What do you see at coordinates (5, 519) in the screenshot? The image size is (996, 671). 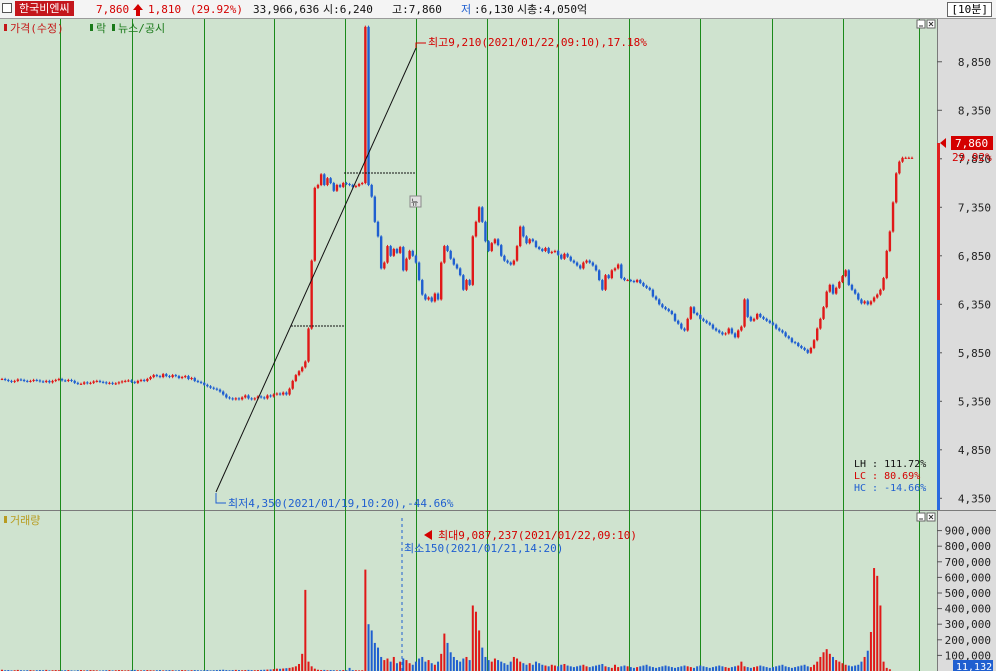 I see `legend-volume-swatch` at bounding box center [5, 519].